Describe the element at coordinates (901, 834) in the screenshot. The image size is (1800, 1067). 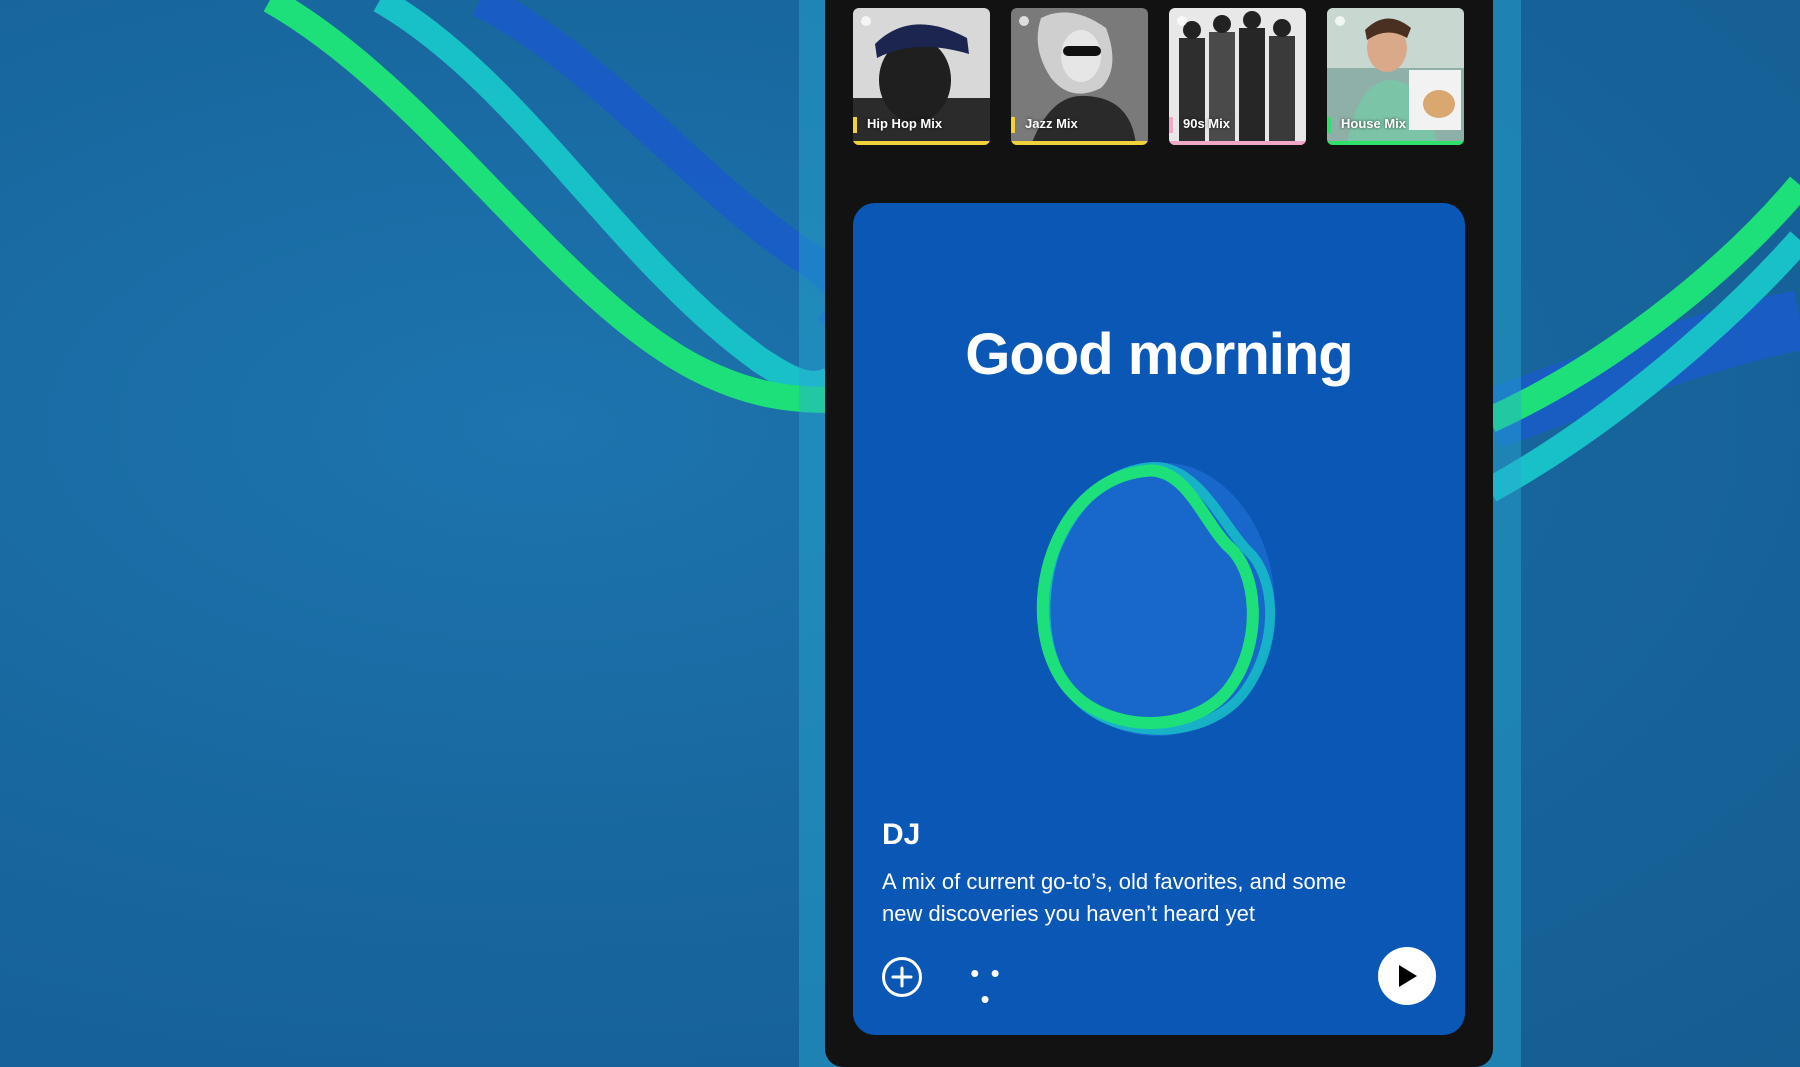
I see `dj-title: DJ` at that location.